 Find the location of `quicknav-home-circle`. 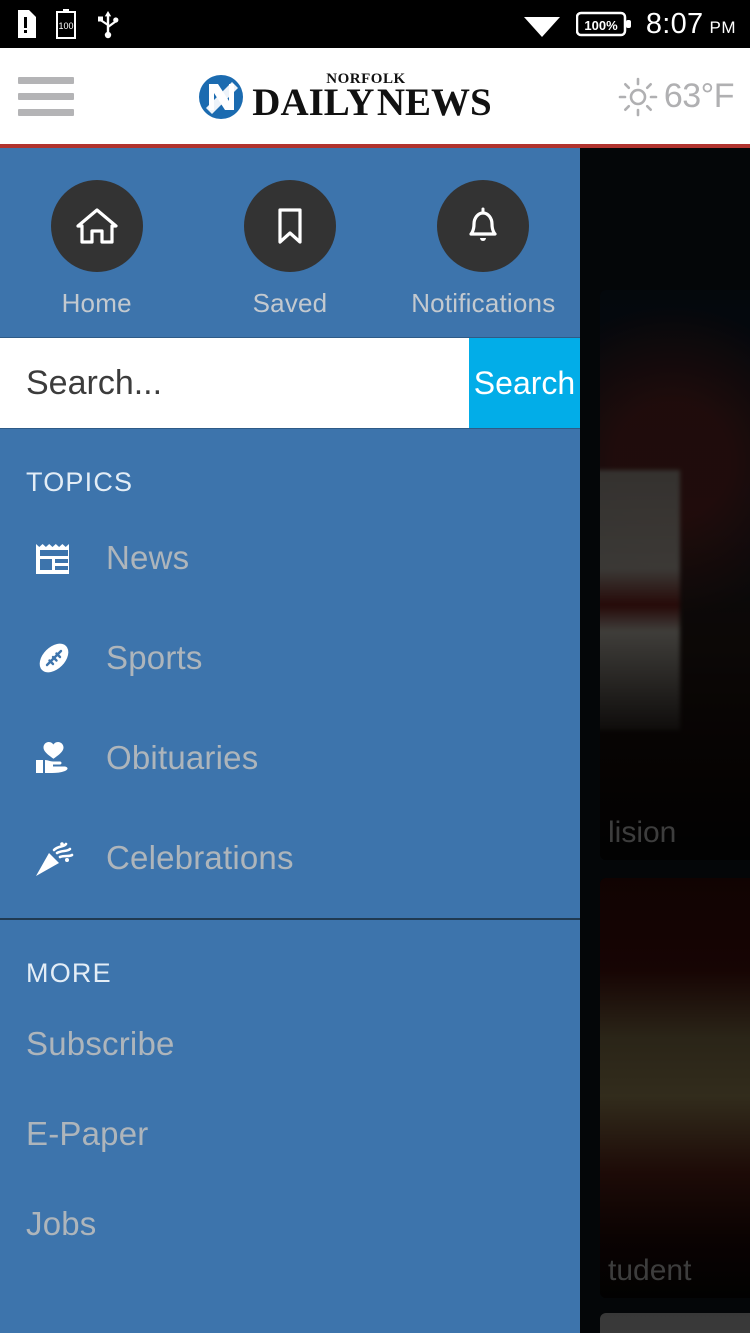

quicknav-home-circle is located at coordinates (96, 226).